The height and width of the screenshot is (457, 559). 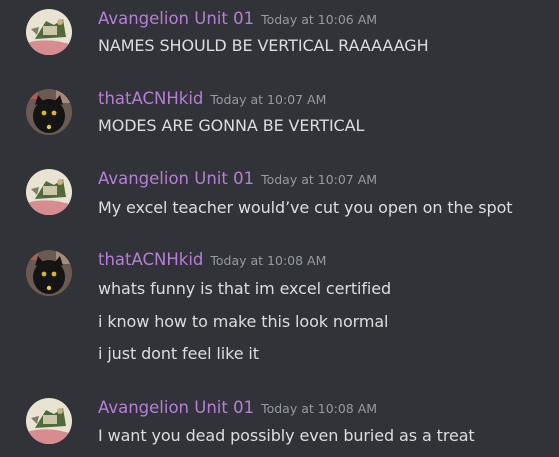 I want to click on message-header: Avangelion Unit 01 Today at 10:07 AM, so click(x=237, y=178).